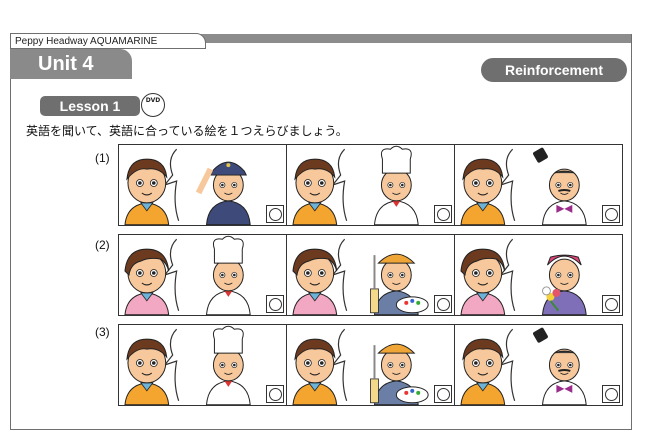  What do you see at coordinates (102, 158) in the screenshot?
I see `question-number: (1)` at bounding box center [102, 158].